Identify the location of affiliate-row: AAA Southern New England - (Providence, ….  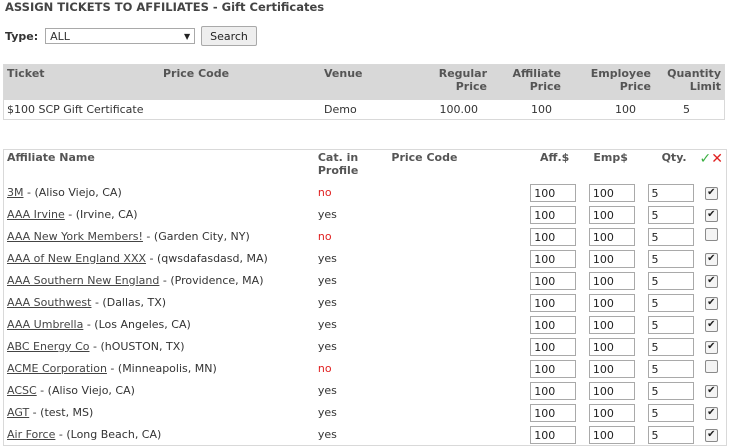
(365, 280).